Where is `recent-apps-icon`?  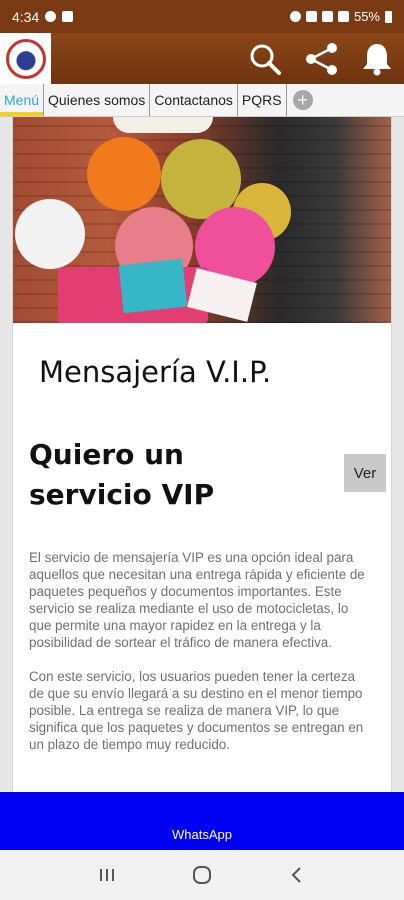 recent-apps-icon is located at coordinates (107, 875).